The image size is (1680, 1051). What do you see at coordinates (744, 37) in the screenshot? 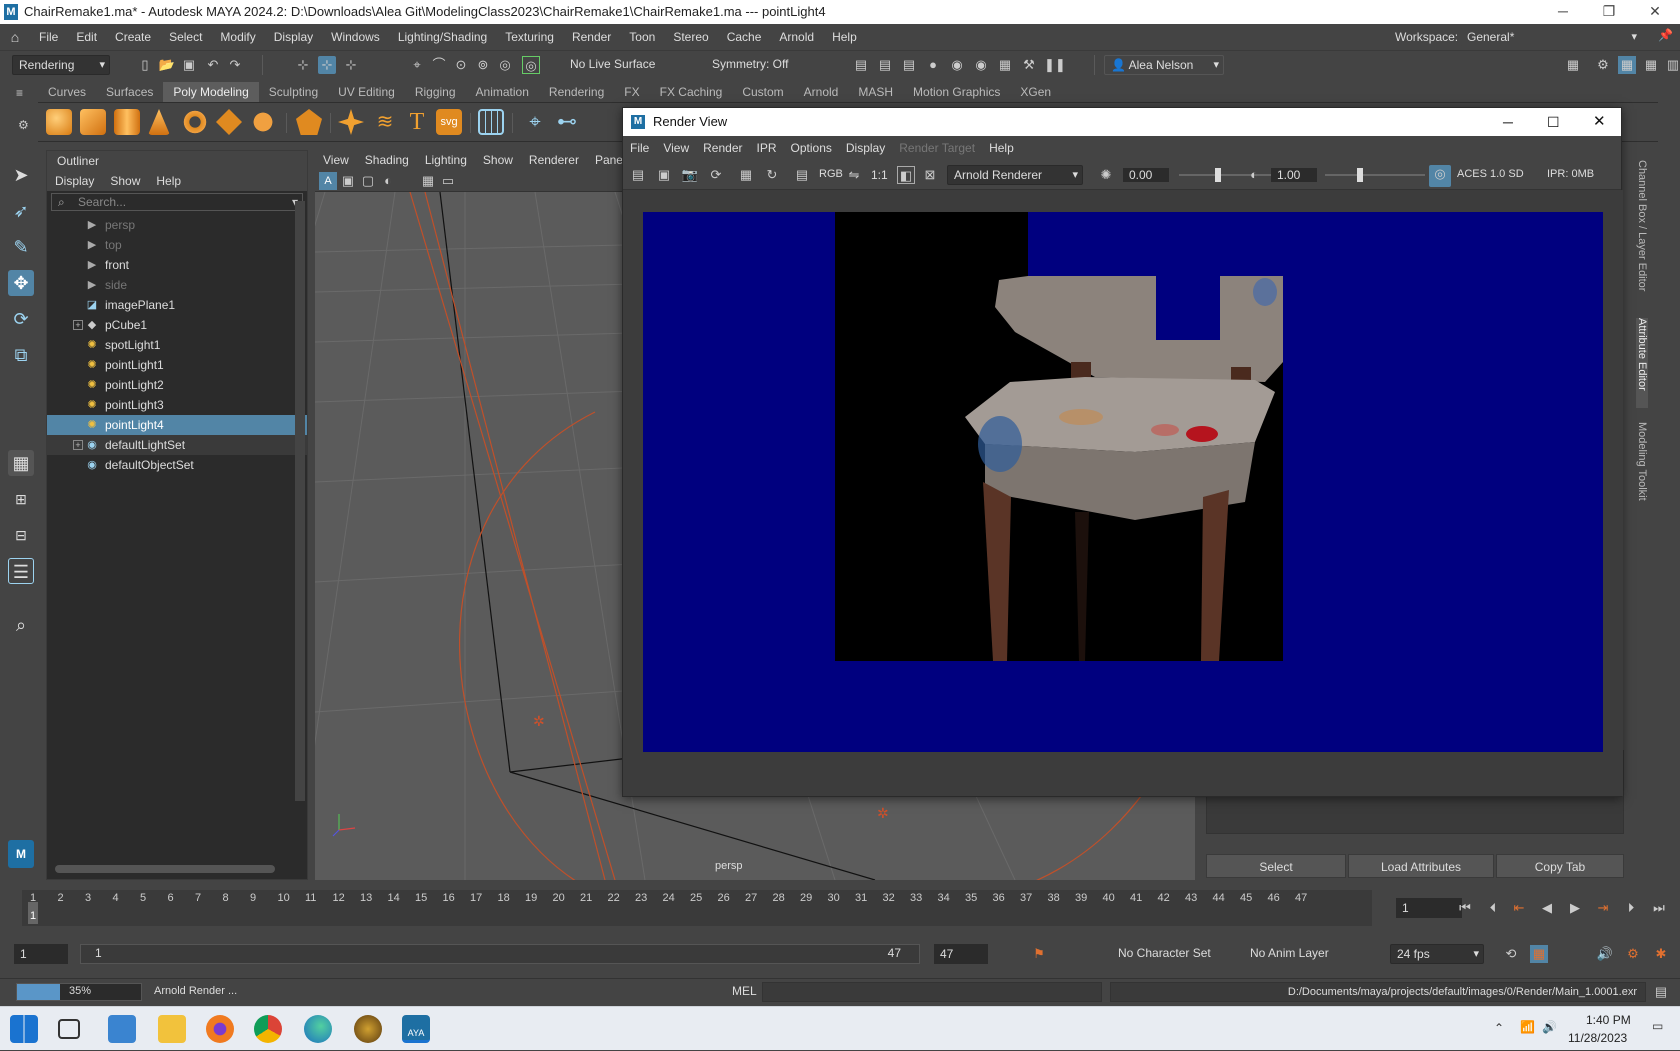
I see `menu-cache: Cache` at bounding box center [744, 37].